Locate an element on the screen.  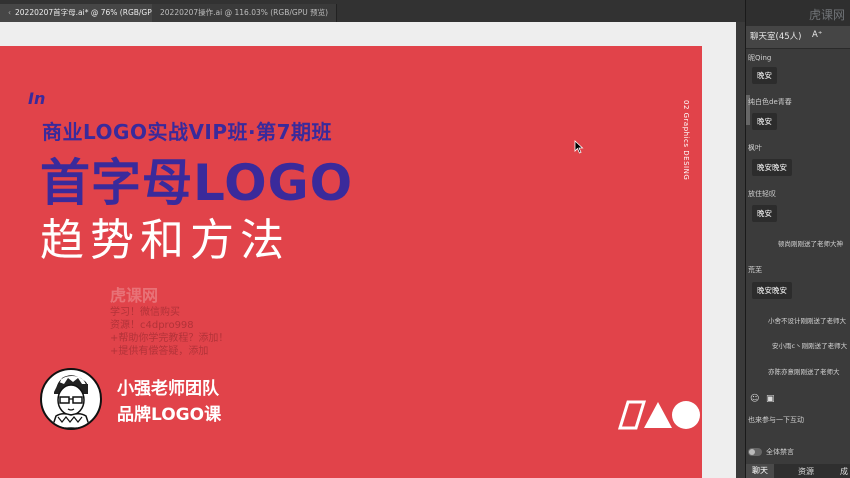
gift-notice: 安小雨c丶刚刚送了老师大 is located at coordinates (810, 346).